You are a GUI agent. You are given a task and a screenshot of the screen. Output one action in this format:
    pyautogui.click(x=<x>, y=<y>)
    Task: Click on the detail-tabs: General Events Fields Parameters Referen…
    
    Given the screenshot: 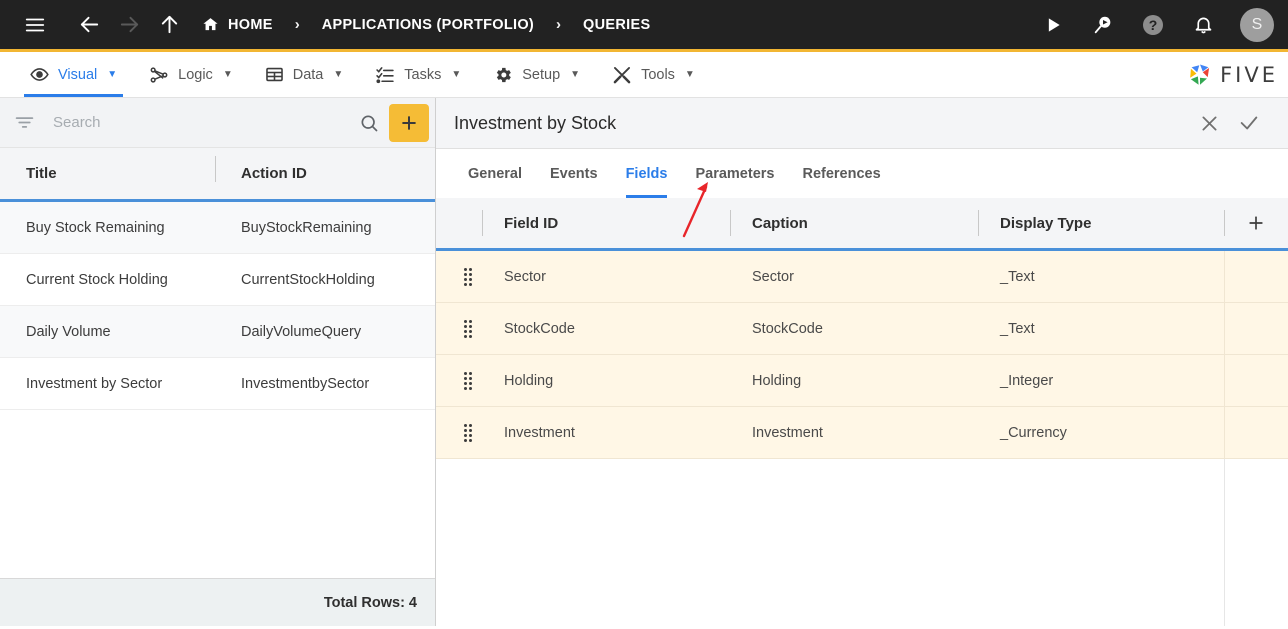 What is the action you would take?
    pyautogui.click(x=862, y=173)
    